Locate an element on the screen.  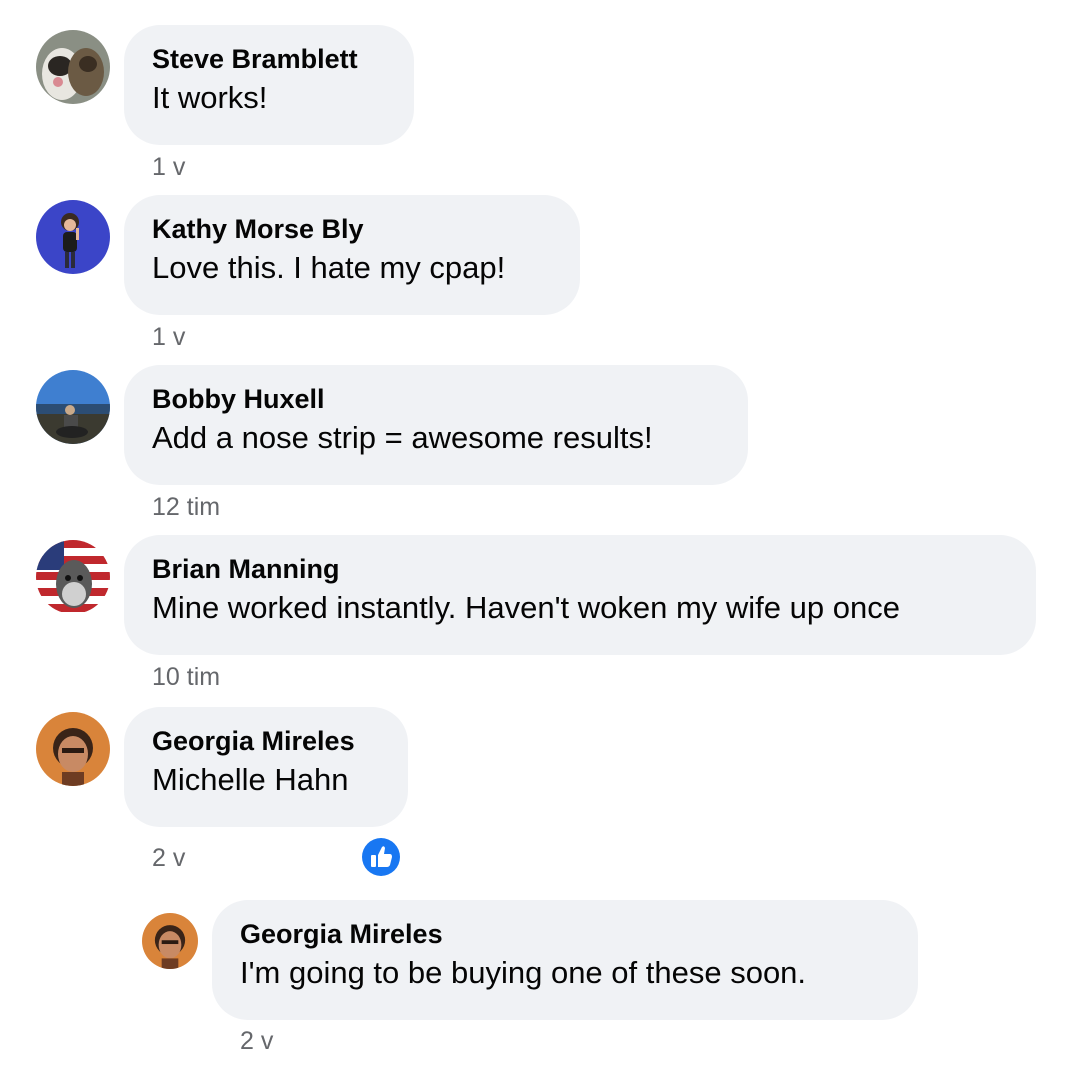
comment-author: Bobby Huxell is located at coordinates (436, 399).